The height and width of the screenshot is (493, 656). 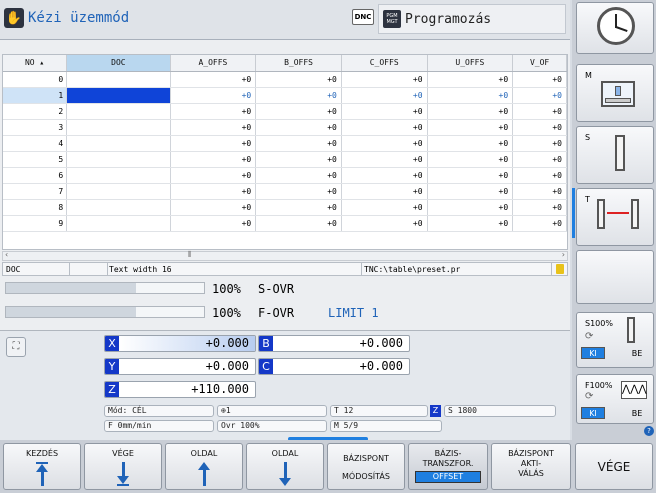 What do you see at coordinates (118, 63) in the screenshot?
I see `col-header-doc: DOC` at bounding box center [118, 63].